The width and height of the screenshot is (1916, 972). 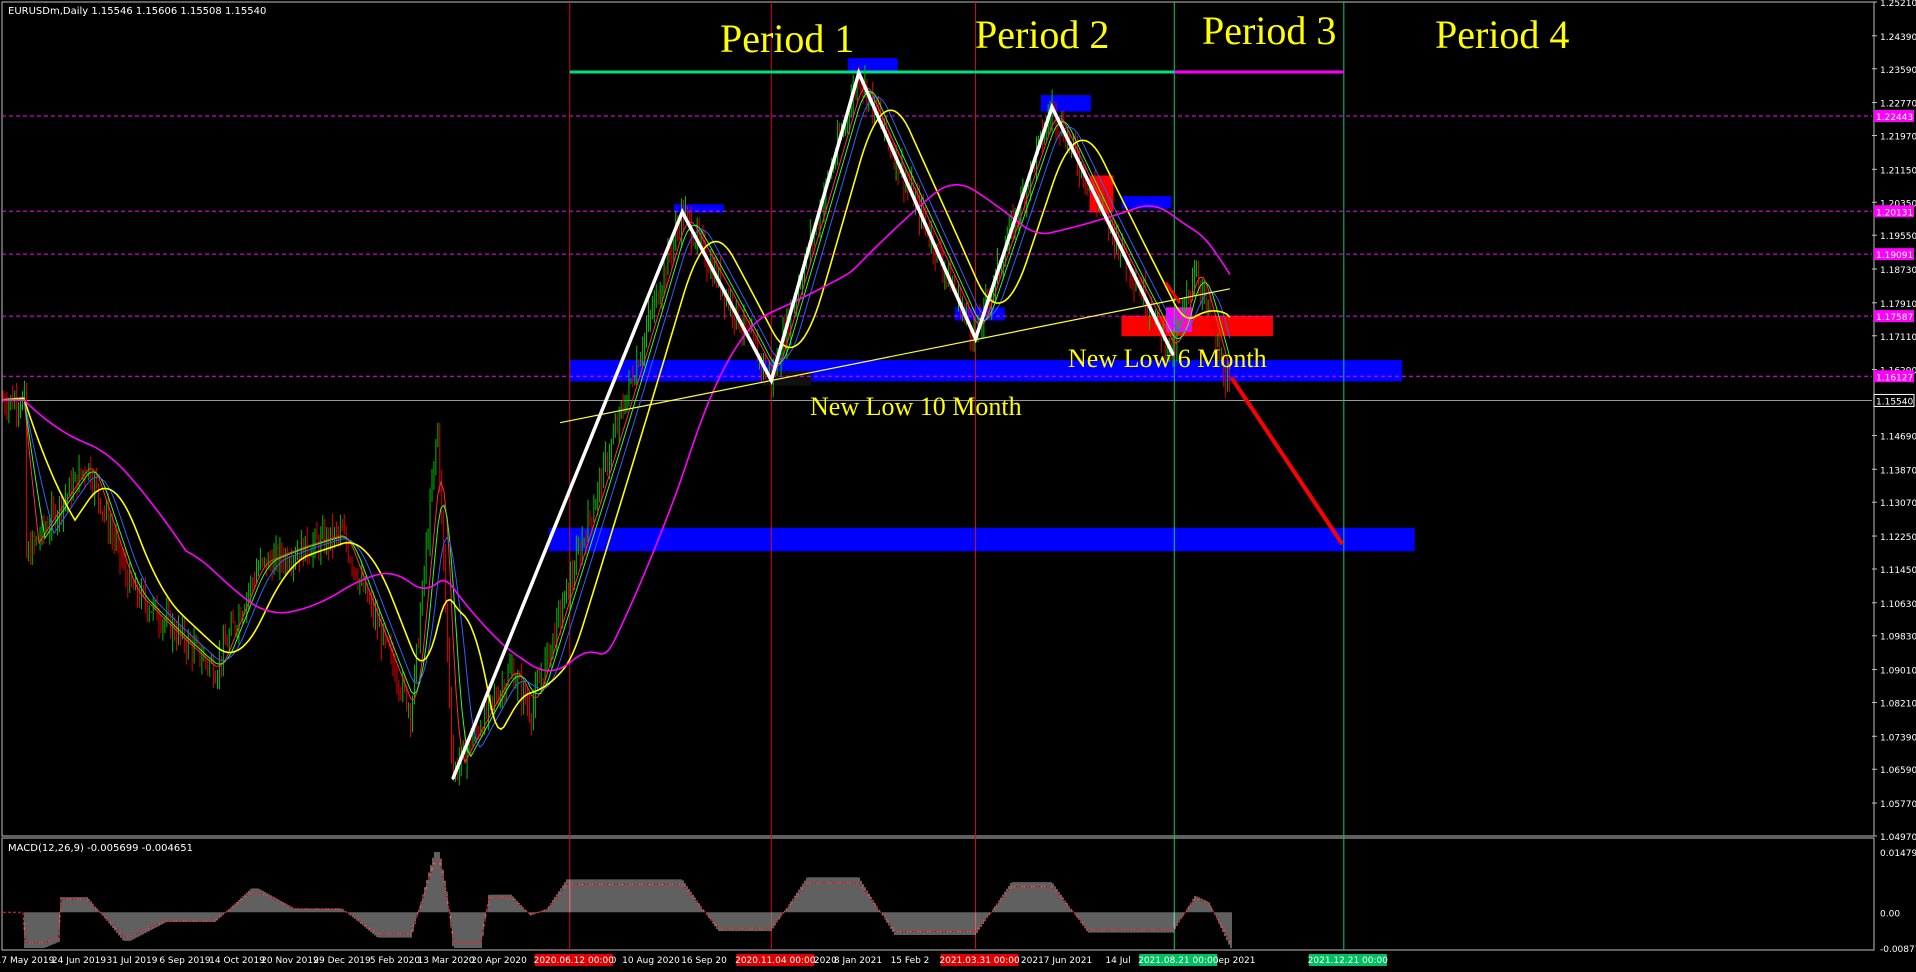 I want to click on x-tick-label: 7 Jun 2021, so click(x=1068, y=961).